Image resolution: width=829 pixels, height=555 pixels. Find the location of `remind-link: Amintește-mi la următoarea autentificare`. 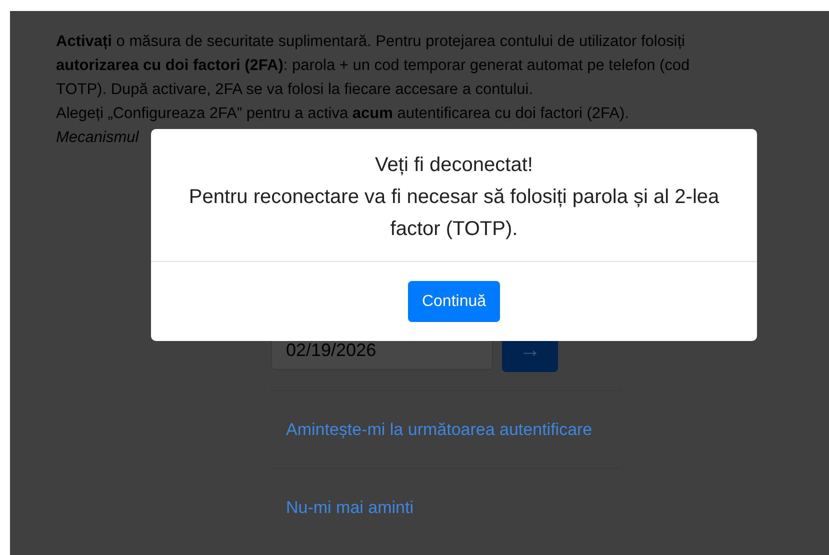

remind-link: Amintește-mi la următoarea autentificare is located at coordinates (439, 430).